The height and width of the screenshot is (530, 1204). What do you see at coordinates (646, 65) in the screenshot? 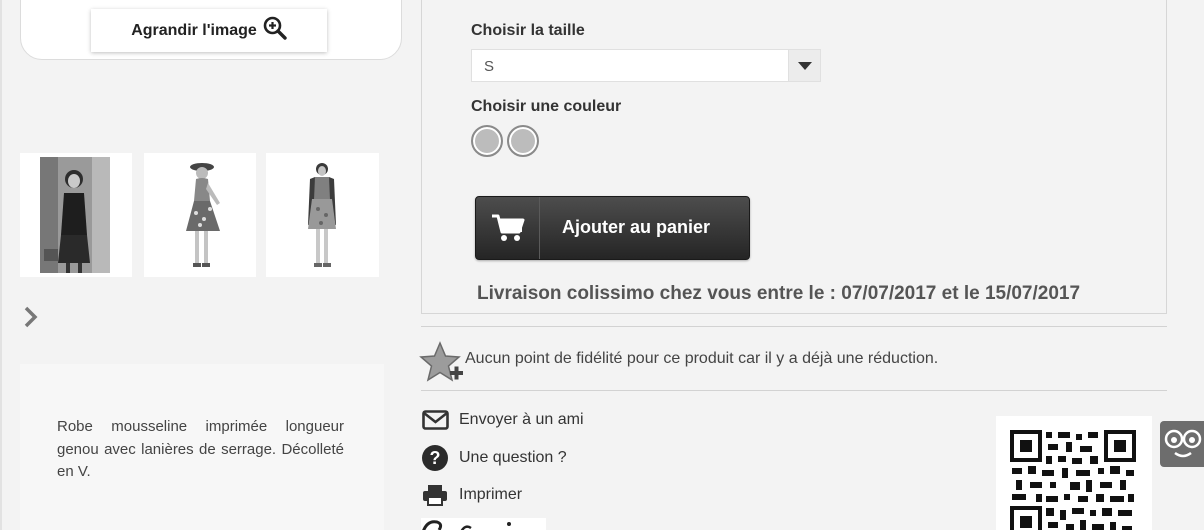
I see `size-select: S` at bounding box center [646, 65].